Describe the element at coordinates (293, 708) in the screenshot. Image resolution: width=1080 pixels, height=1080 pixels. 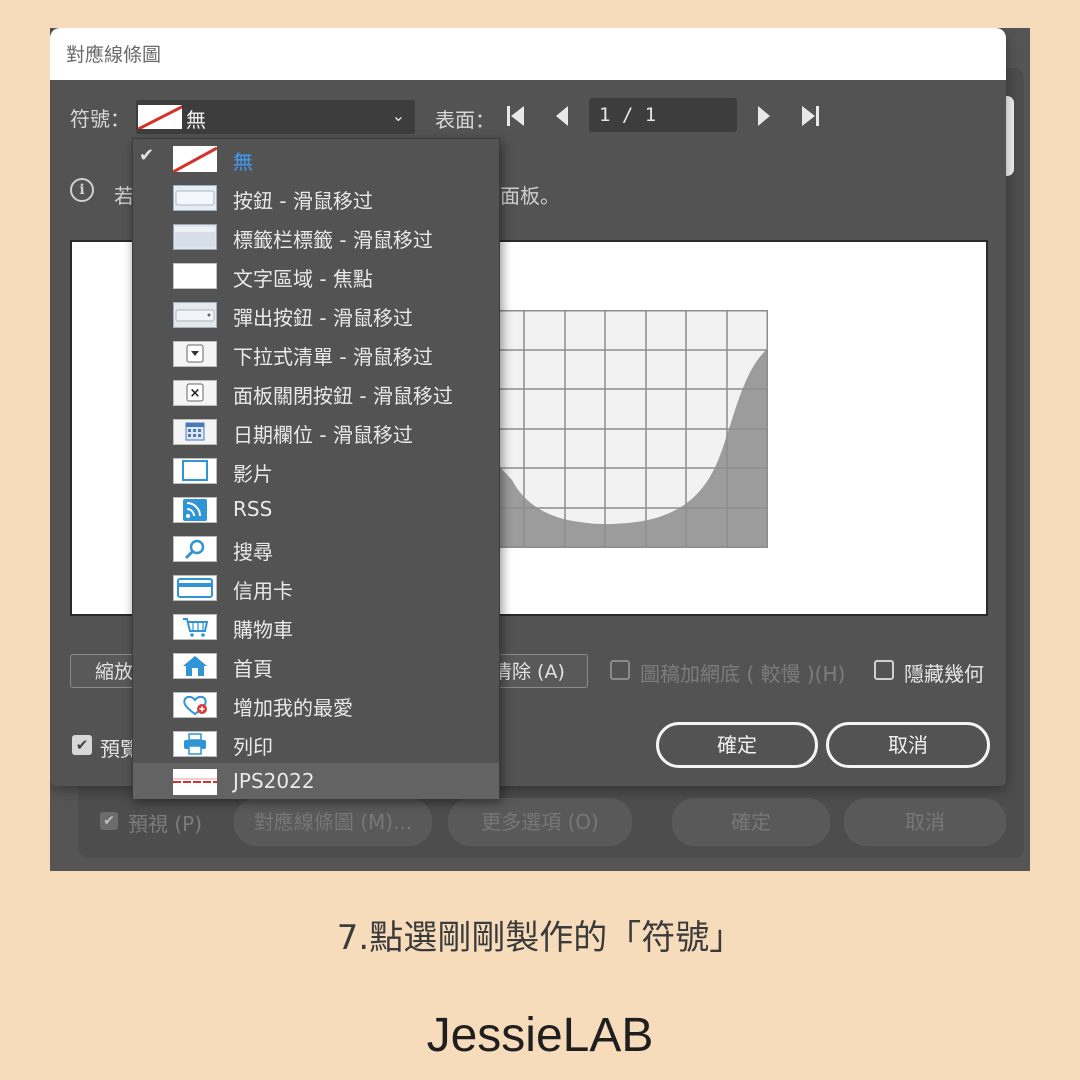
I see `menu-item-label: 增加我的最愛` at that location.